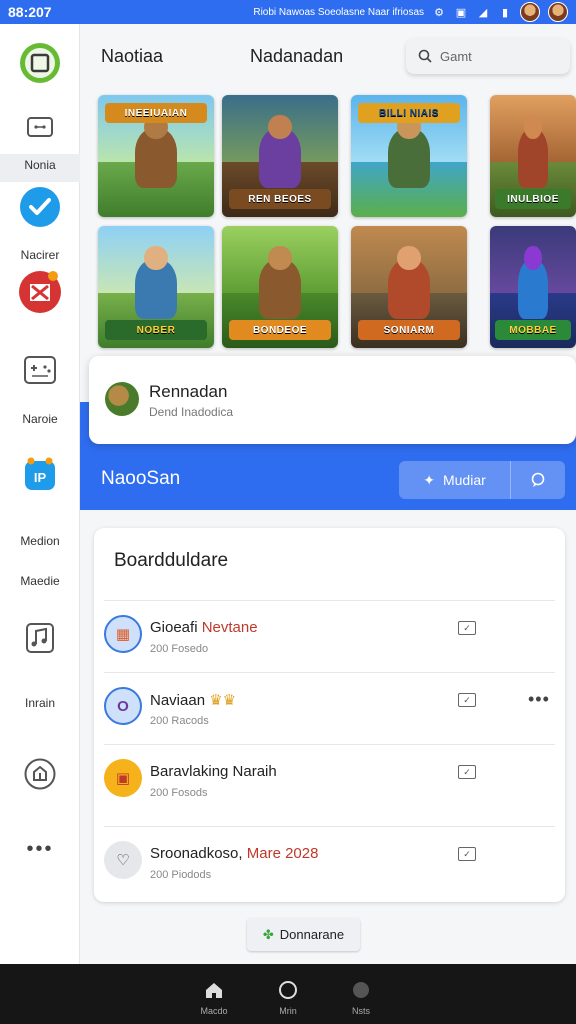 This screenshot has width=576, height=1024. I want to click on band-chat-button, so click(538, 480).